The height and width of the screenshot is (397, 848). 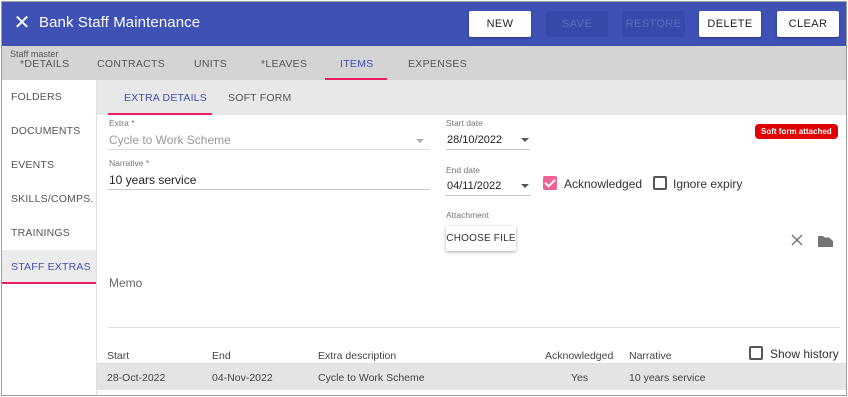 What do you see at coordinates (129, 163) in the screenshot?
I see `narrative-label: Narrative *` at bounding box center [129, 163].